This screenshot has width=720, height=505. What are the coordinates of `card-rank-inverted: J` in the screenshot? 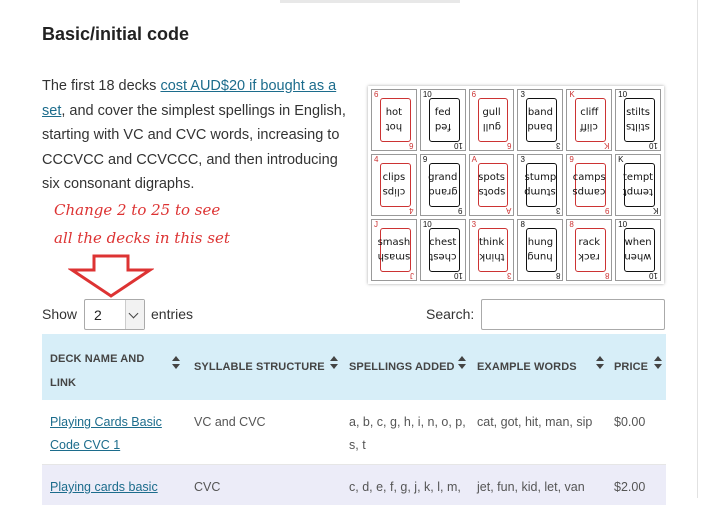 It's located at (411, 275).